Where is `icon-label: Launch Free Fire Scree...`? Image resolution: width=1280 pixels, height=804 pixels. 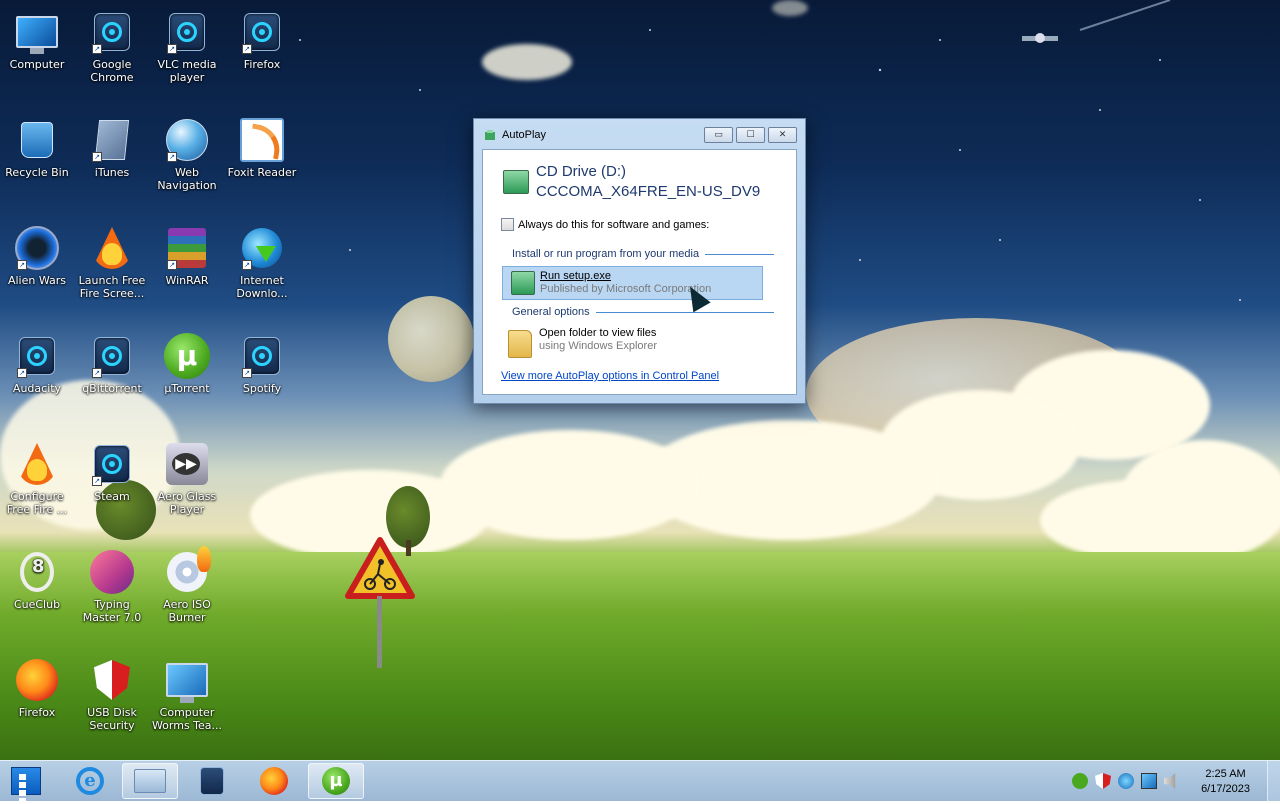 icon-label: Launch Free Fire Scree... is located at coordinates (112, 287).